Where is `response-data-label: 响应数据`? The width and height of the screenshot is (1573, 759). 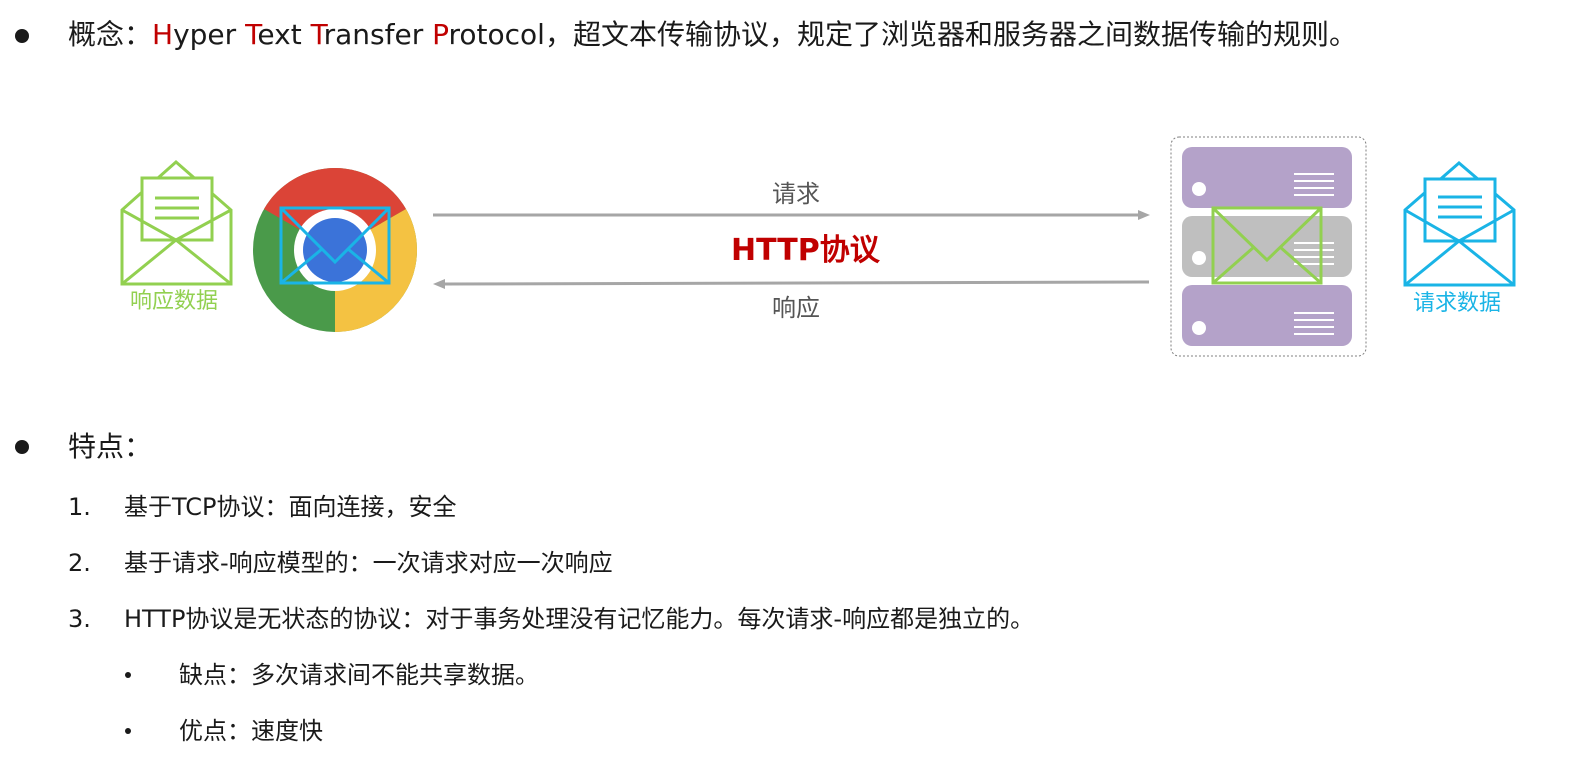
response-data-label: 响应数据 is located at coordinates (174, 301).